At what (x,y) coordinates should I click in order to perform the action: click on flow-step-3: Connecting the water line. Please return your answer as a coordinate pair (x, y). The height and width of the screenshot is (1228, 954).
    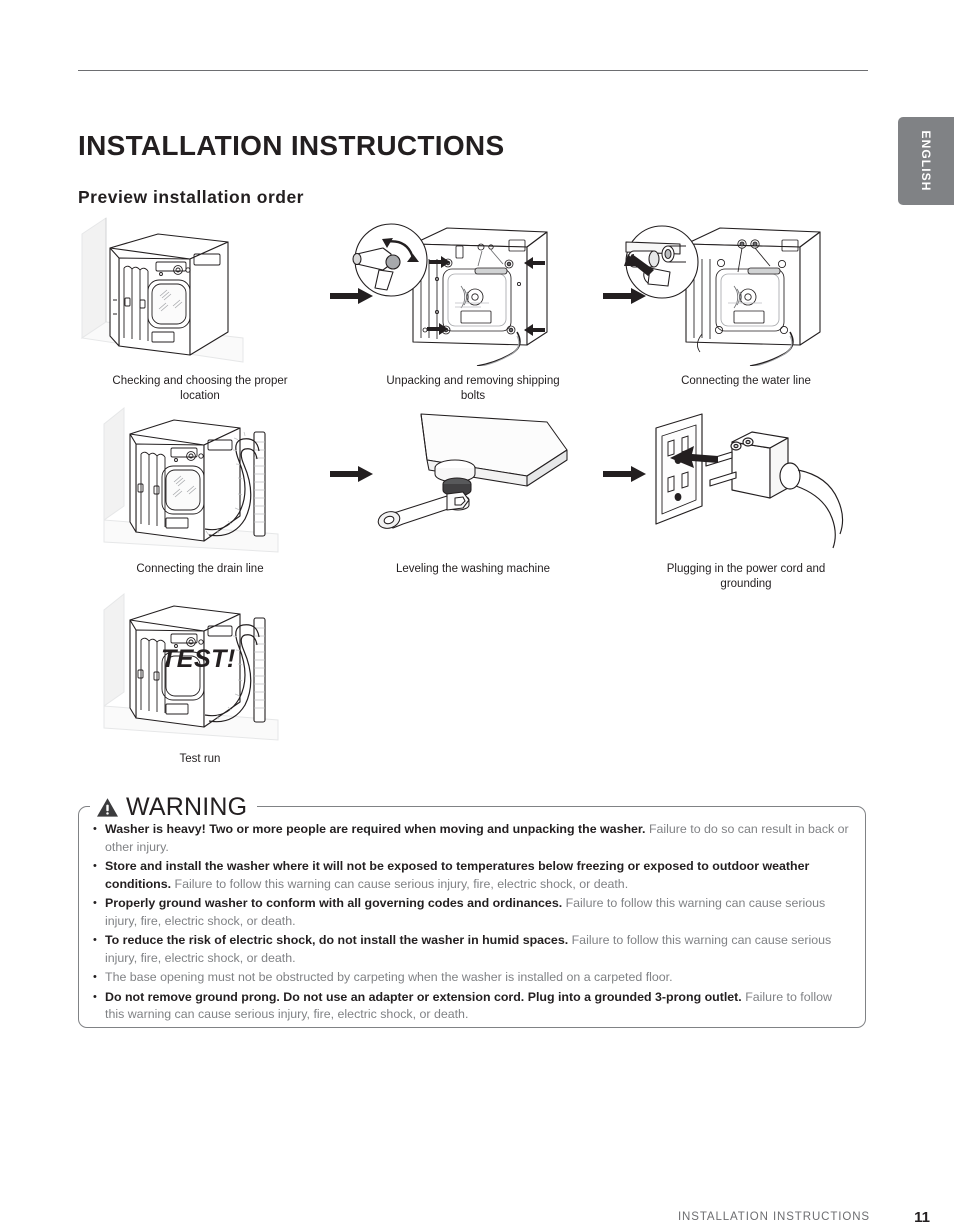
    Looking at the image, I should click on (746, 301).